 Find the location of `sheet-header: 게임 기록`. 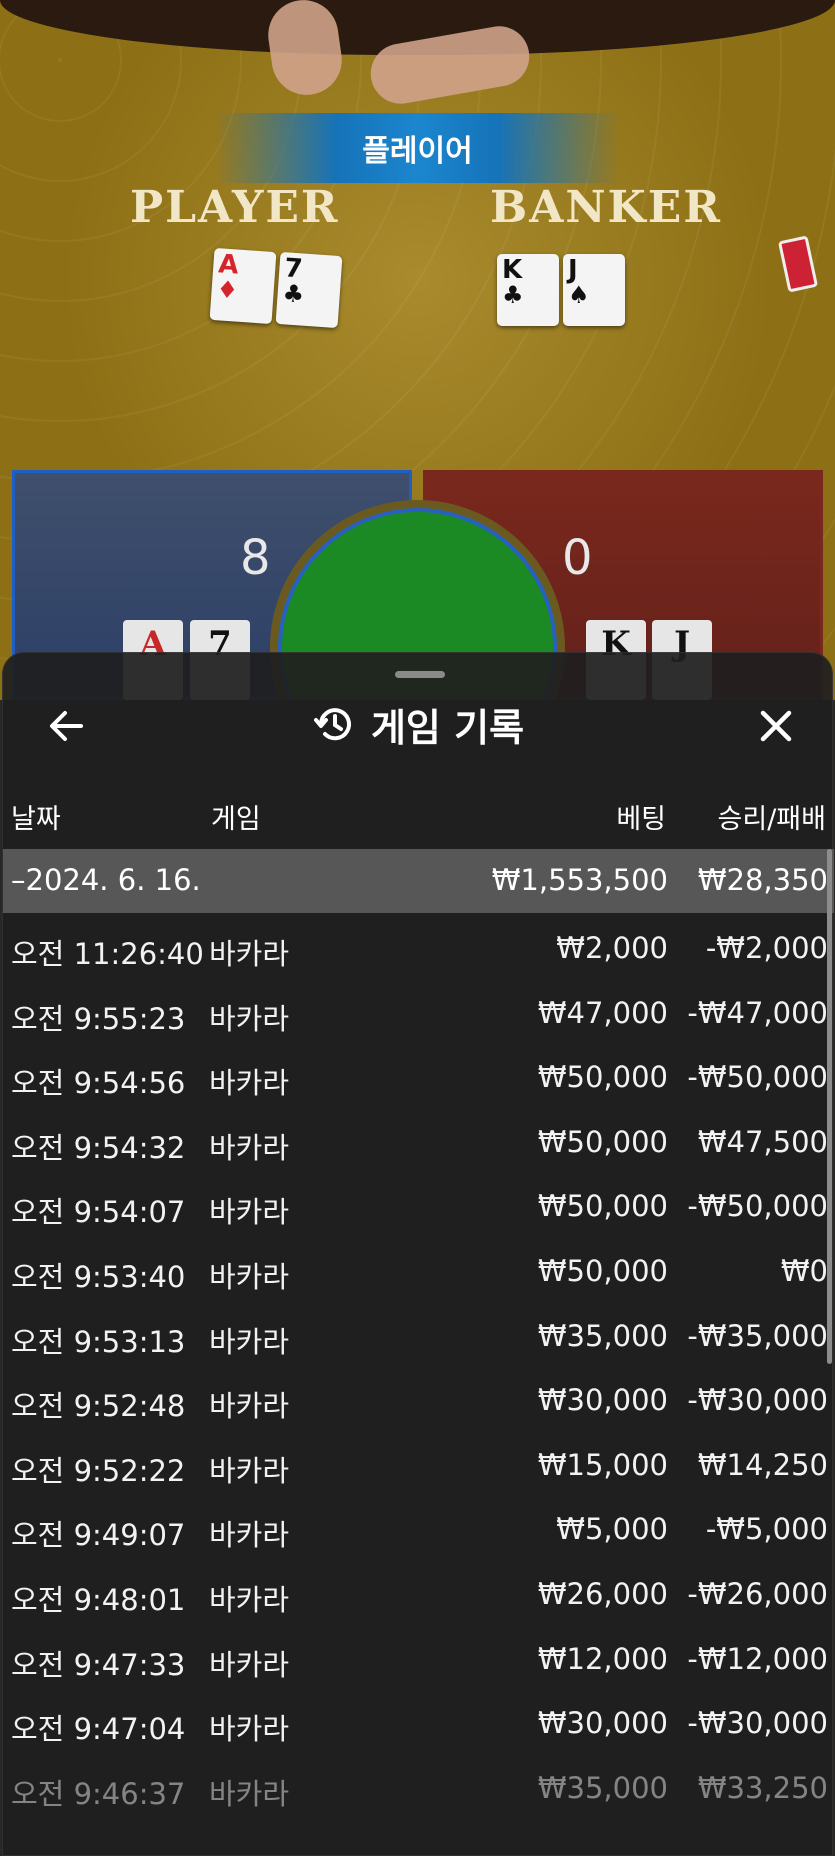

sheet-header: 게임 기록 is located at coordinates (418, 724).